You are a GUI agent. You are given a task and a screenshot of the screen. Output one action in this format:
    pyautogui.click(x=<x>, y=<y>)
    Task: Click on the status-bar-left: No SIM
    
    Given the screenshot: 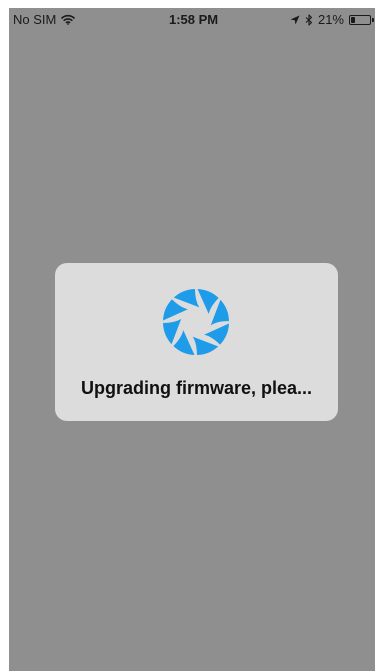 What is the action you would take?
    pyautogui.click(x=44, y=19)
    